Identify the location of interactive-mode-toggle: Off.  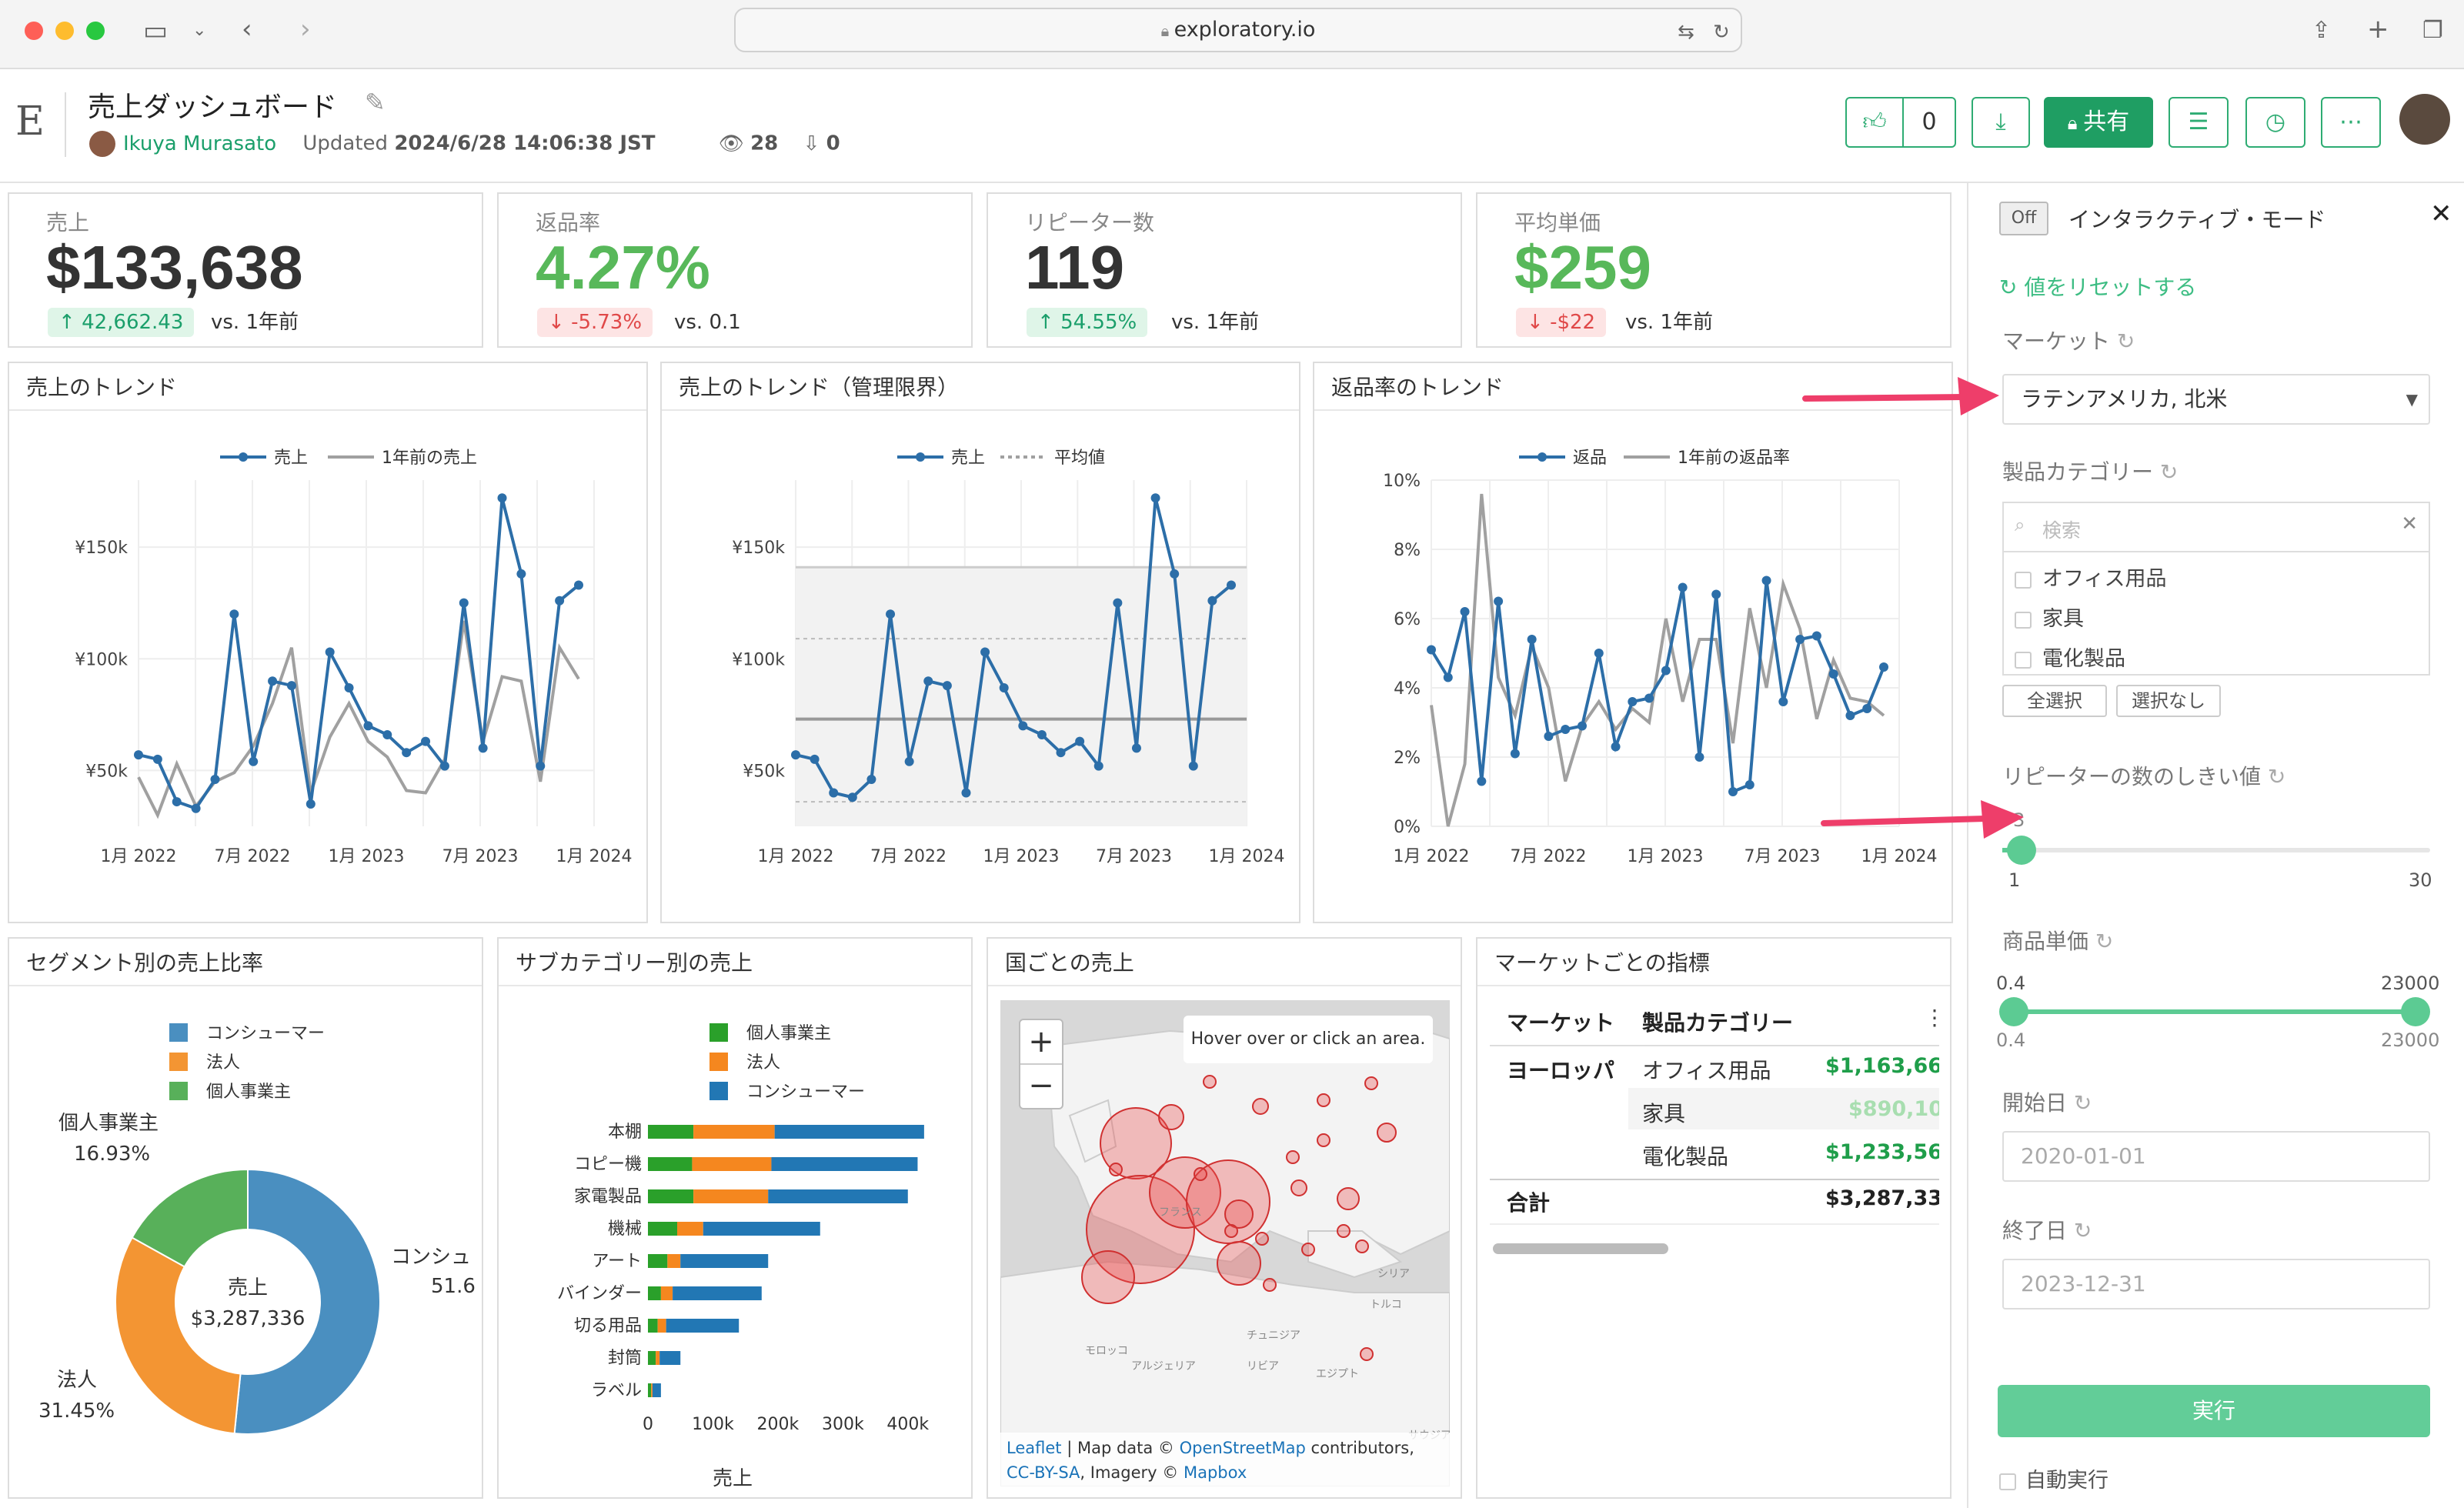
(2024, 218).